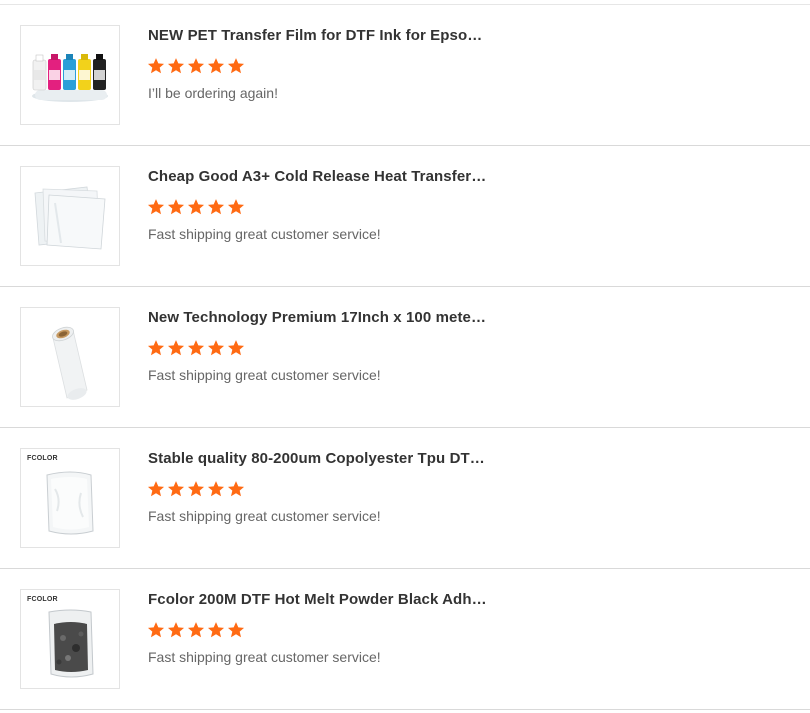 Image resolution: width=810 pixels, height=713 pixels. I want to click on divider, so click(405, 709).